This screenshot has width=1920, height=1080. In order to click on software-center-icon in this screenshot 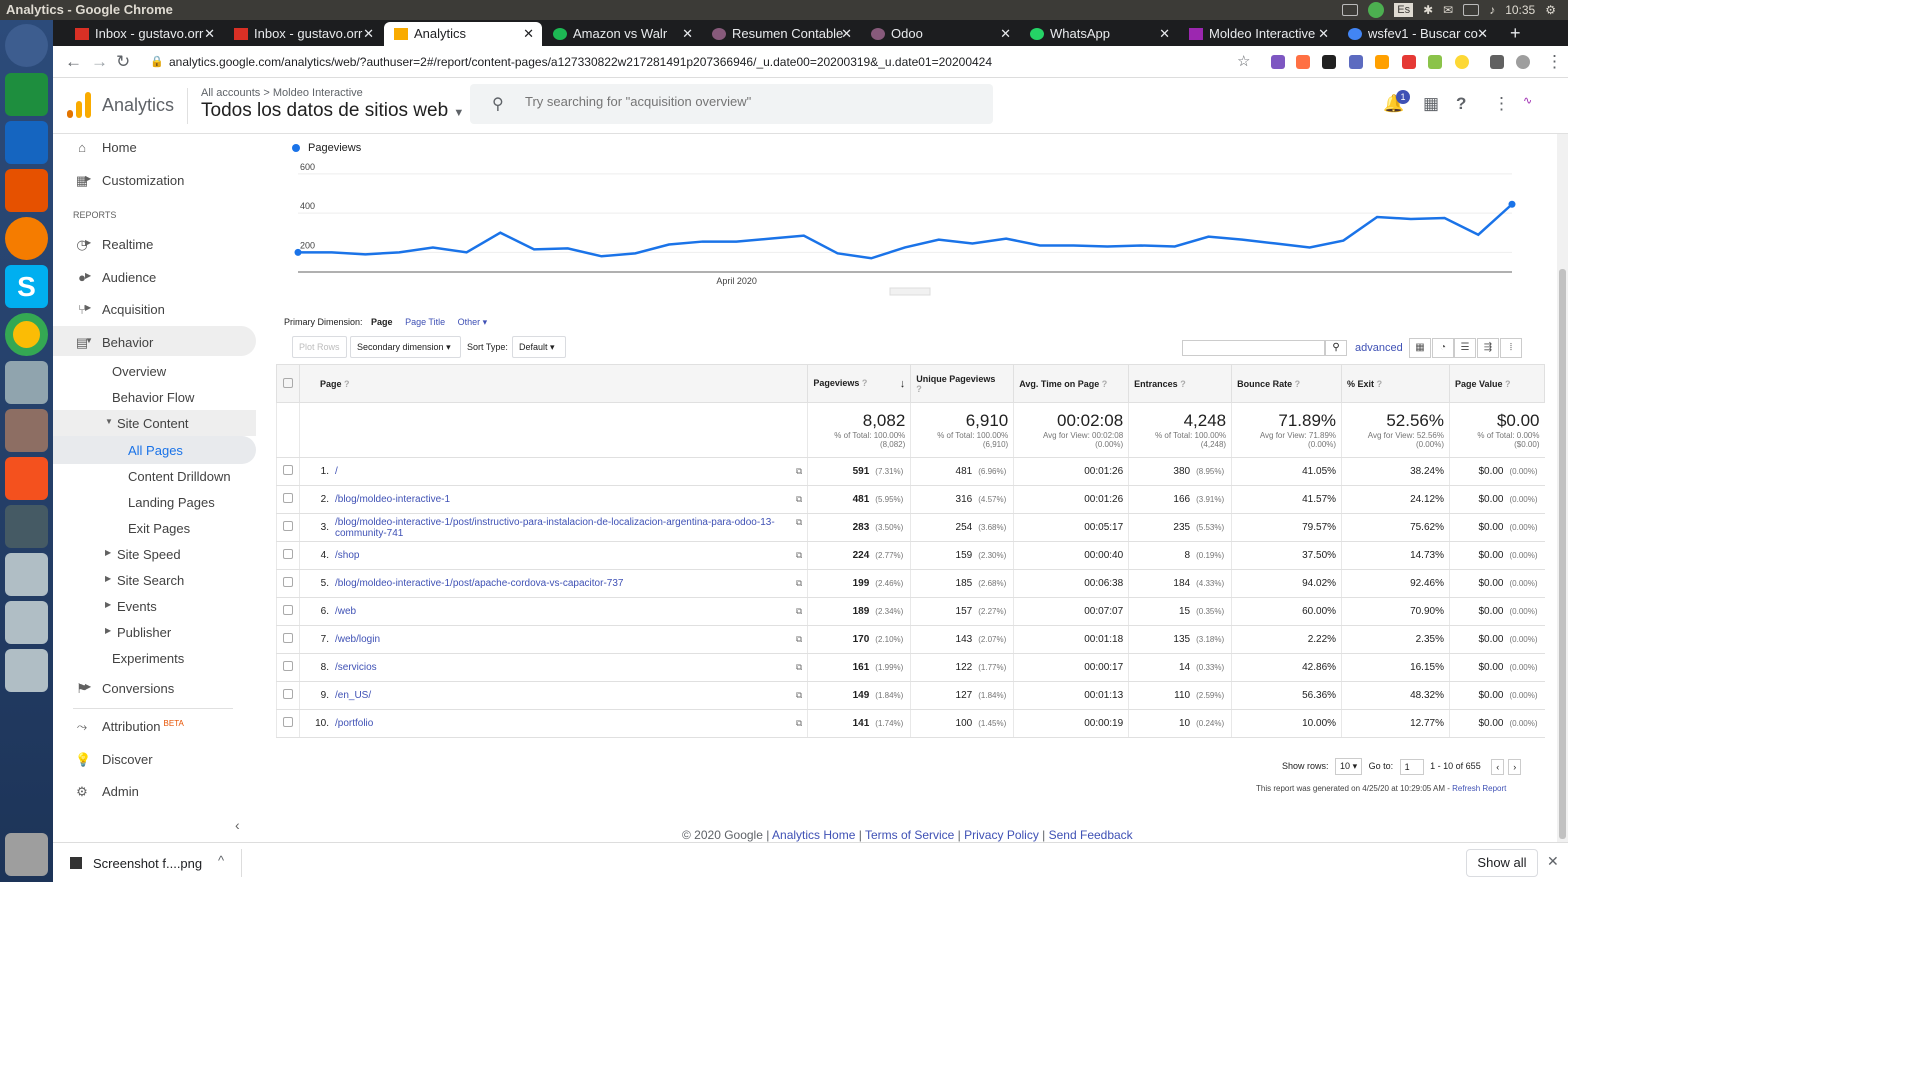, I will do `click(26, 478)`.